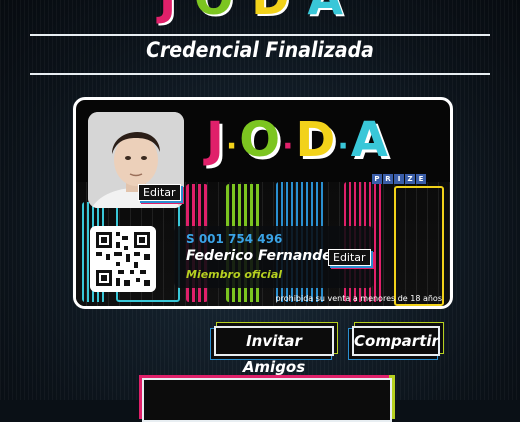  I want to click on top-brand-logo: JODA, so click(260, 10).